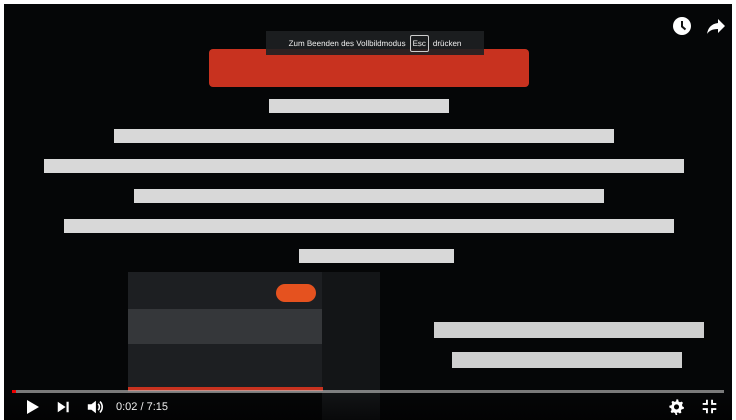 The image size is (736, 420). What do you see at coordinates (447, 43) in the screenshot?
I see `hint-text: drücken` at bounding box center [447, 43].